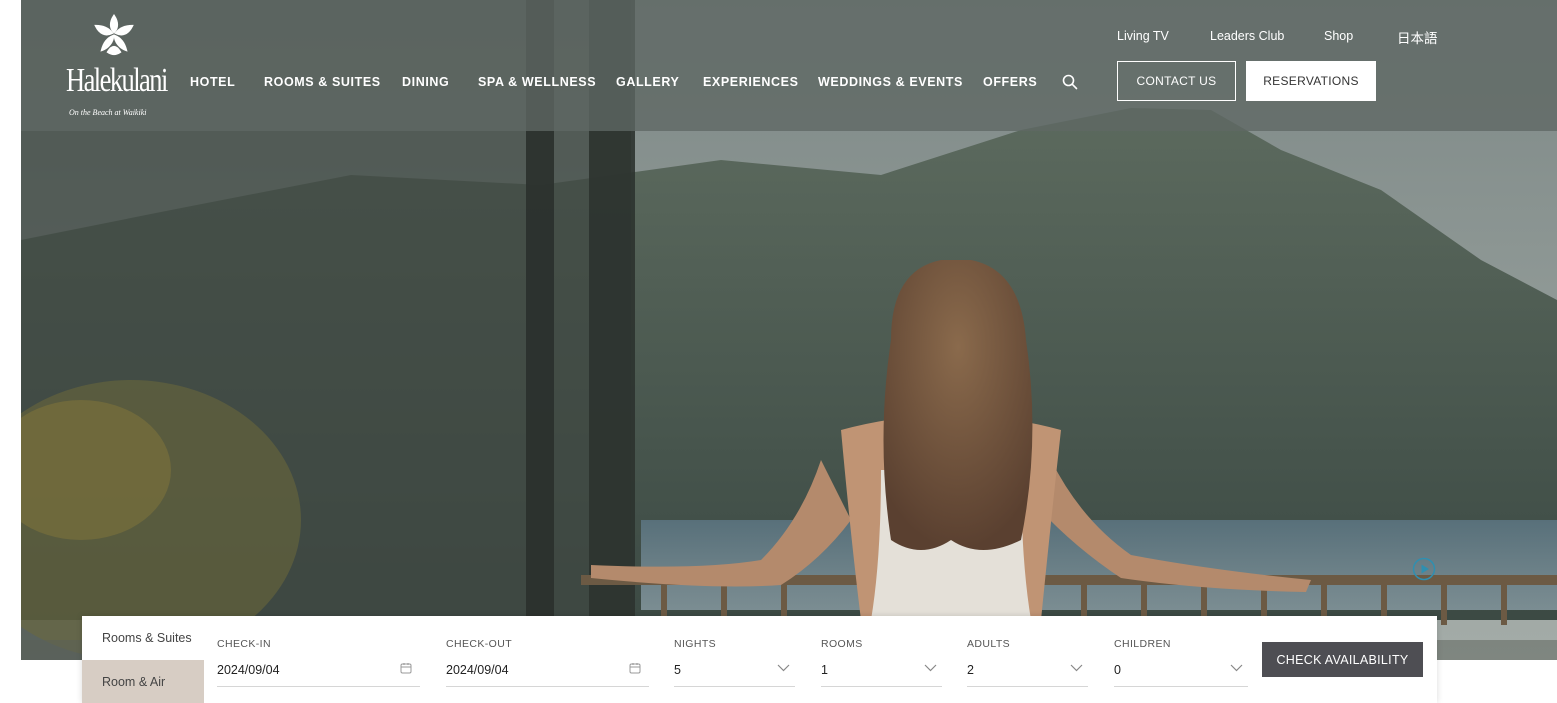 Image resolution: width=1557 pixels, height=703 pixels. I want to click on brand-logo: Halekulani On the Beach at Waikiki, so click(117, 64).